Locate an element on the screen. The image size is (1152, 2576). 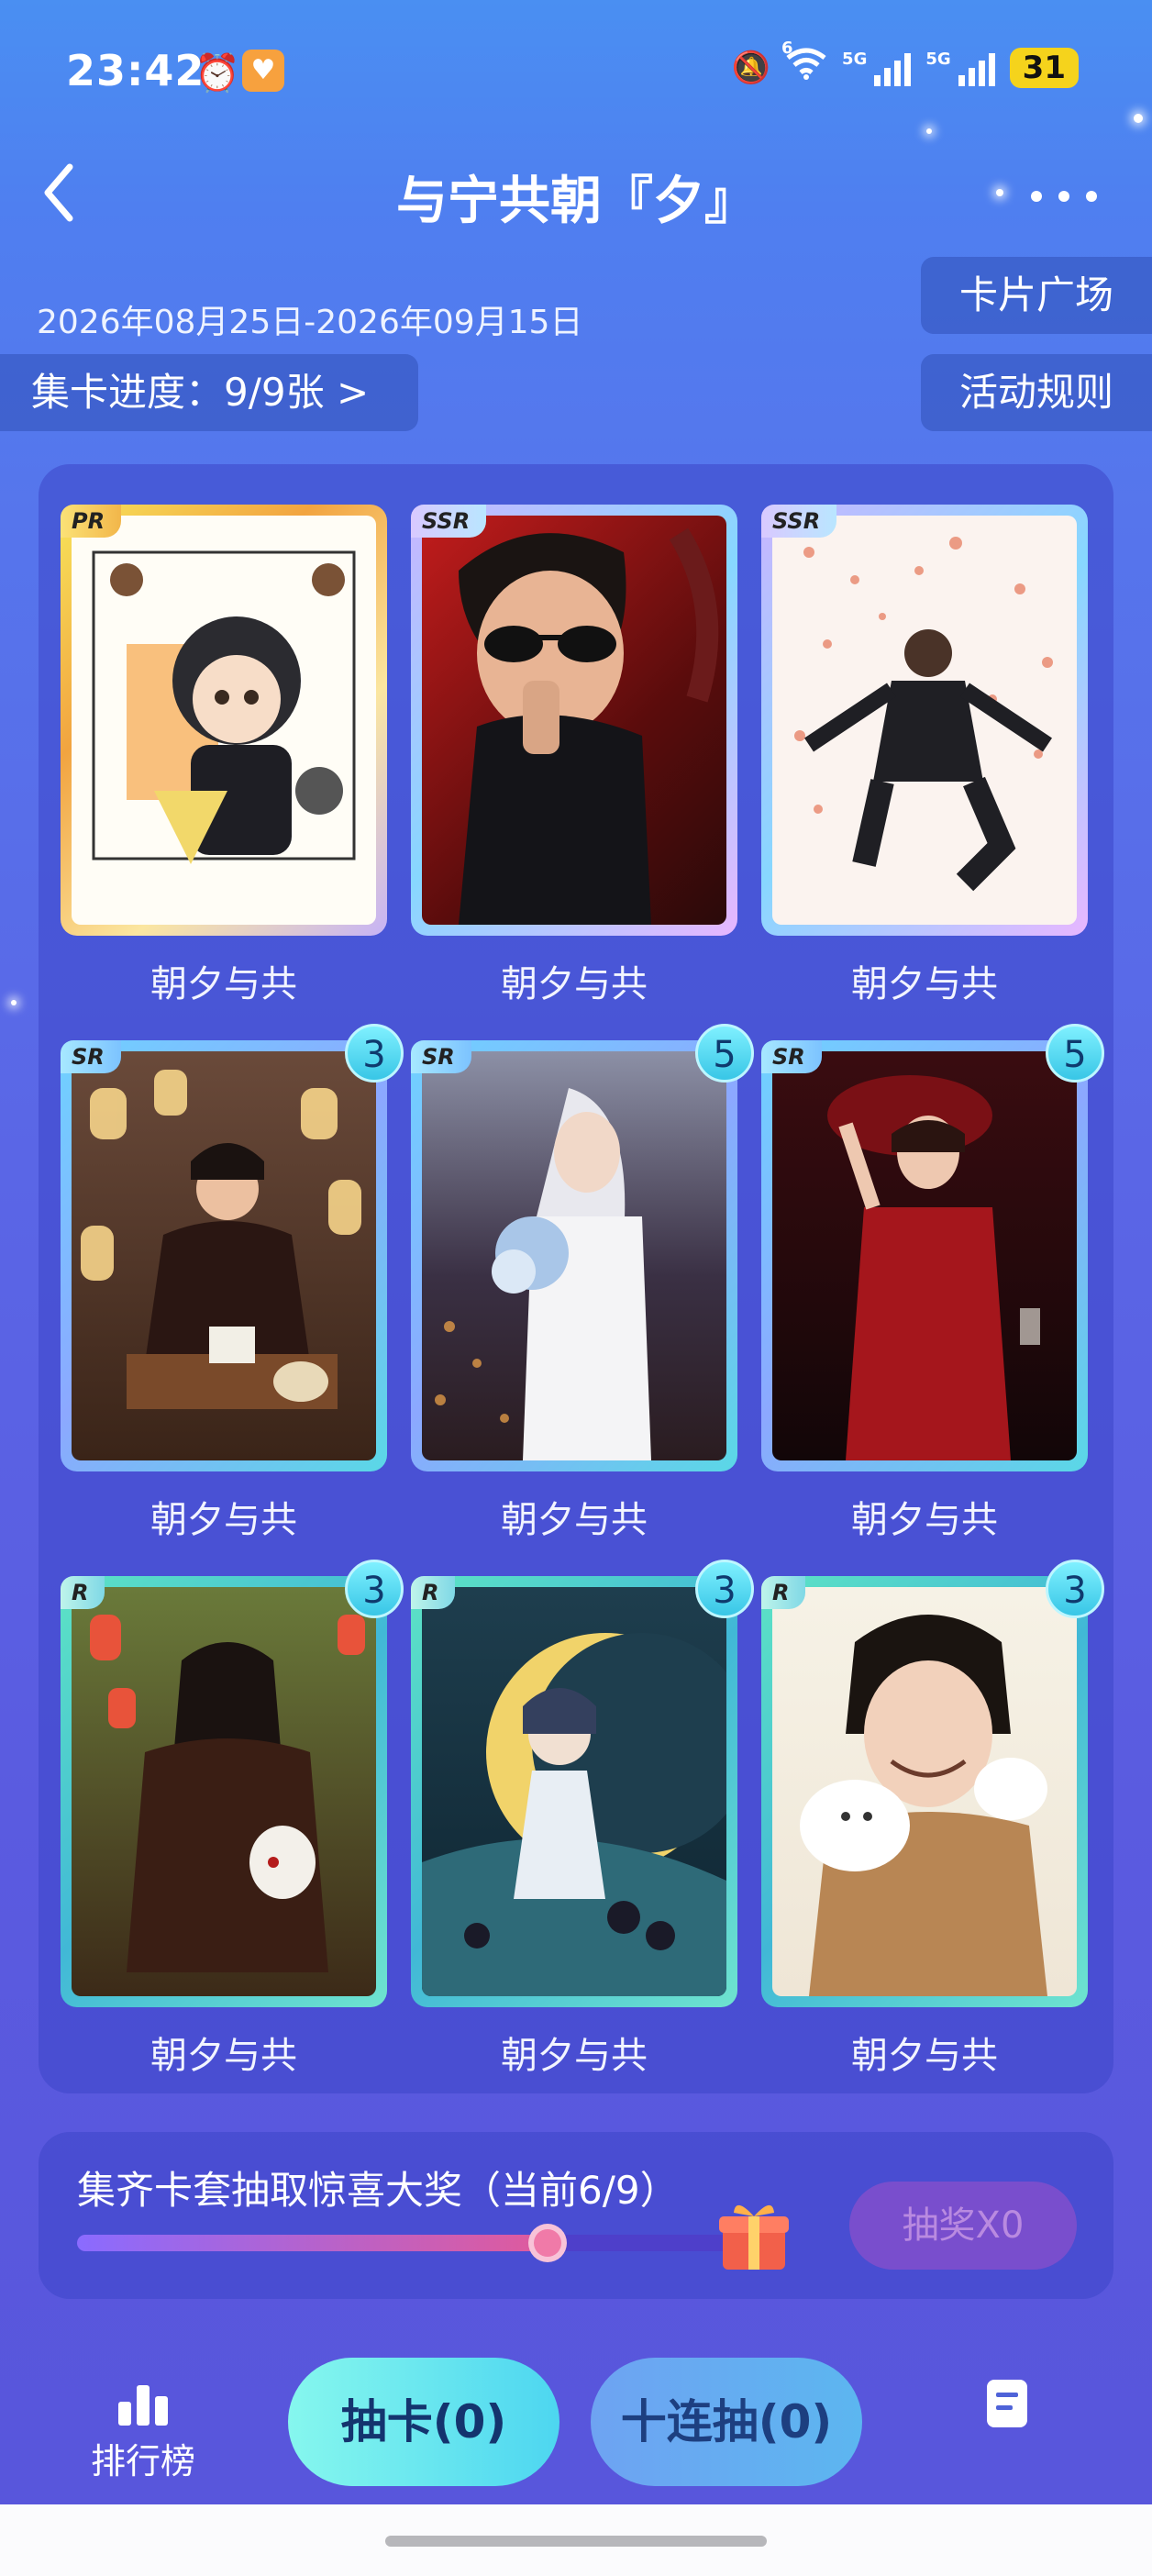
lottery-text: 集齐卡套抽取惊喜大奖（当前6/9） is located at coordinates (378, 2190).